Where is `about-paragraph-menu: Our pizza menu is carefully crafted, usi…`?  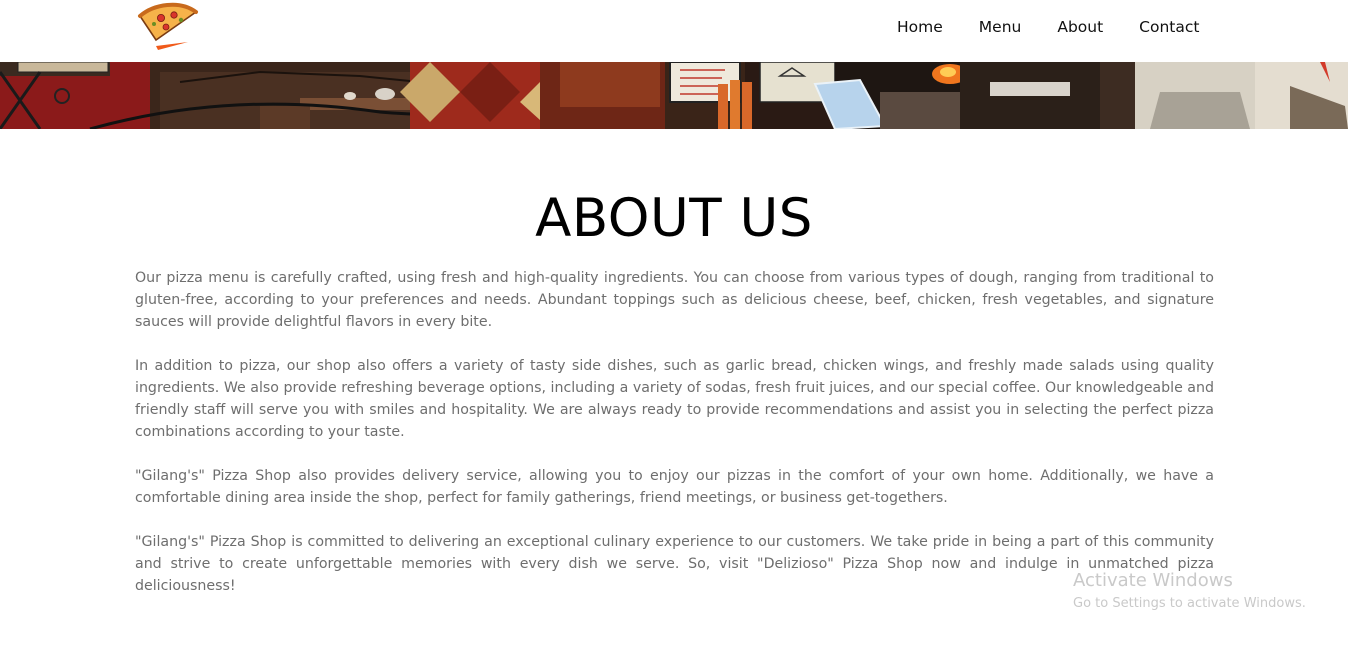
about-paragraph-menu: Our pizza menu is carefully crafted, usi… is located at coordinates (674, 300).